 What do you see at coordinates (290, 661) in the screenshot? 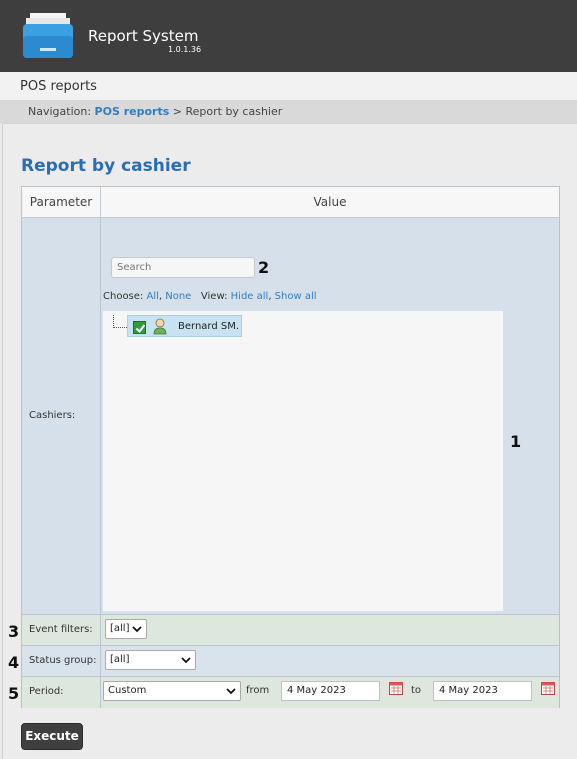
I see `status-group-row: Status group:` at bounding box center [290, 661].